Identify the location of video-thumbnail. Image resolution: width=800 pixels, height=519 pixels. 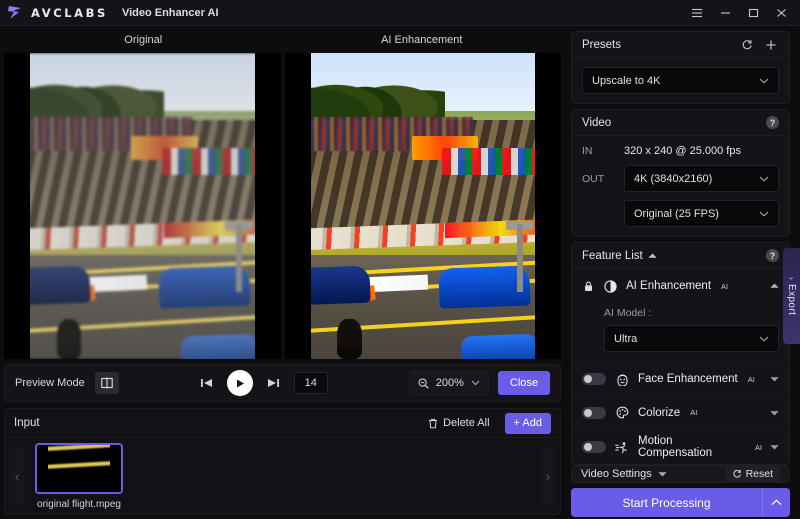
(79, 468).